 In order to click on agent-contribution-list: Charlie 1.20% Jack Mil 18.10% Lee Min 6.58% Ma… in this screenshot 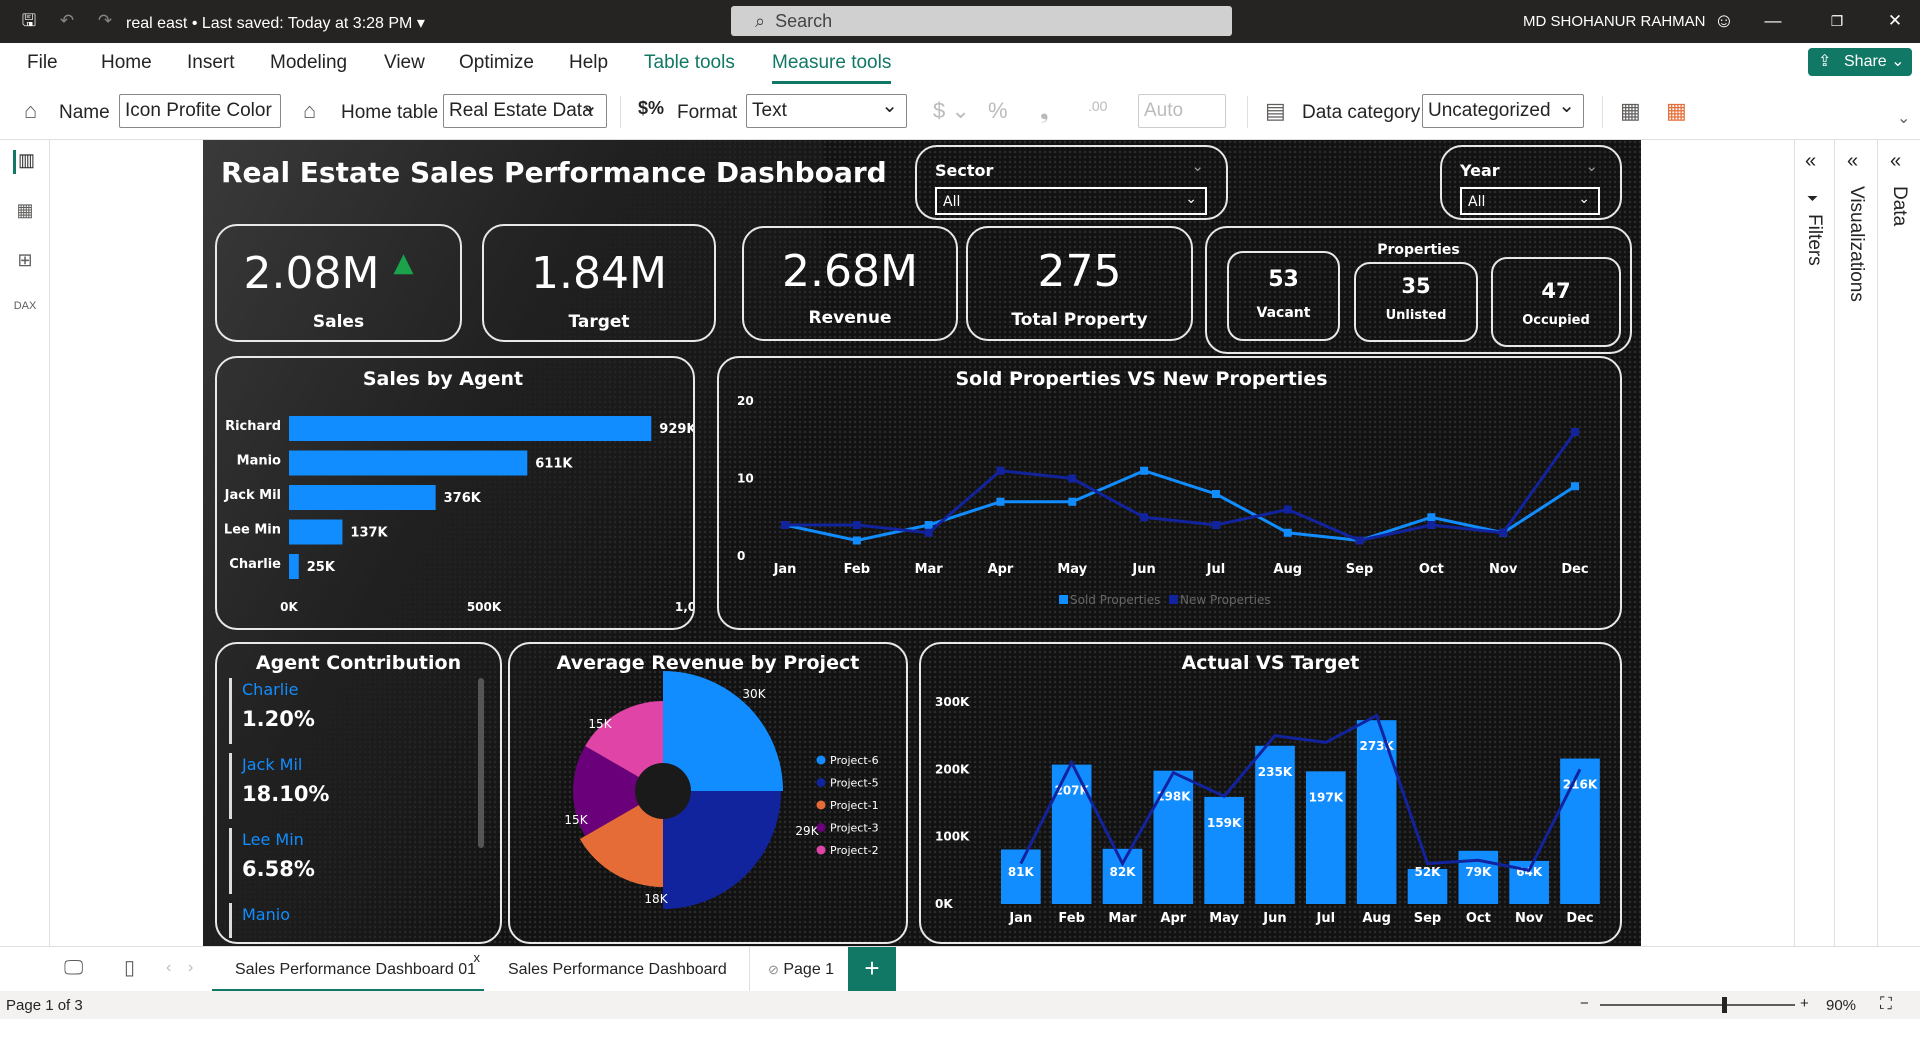, I will do `click(354, 808)`.